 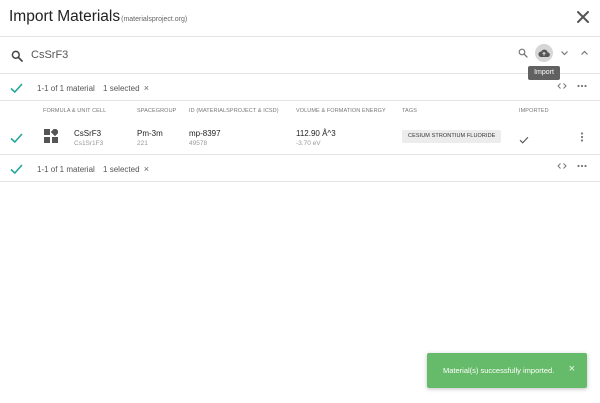 I want to click on dialog-header: Import Materials(materialsproject.org), so click(x=300, y=18).